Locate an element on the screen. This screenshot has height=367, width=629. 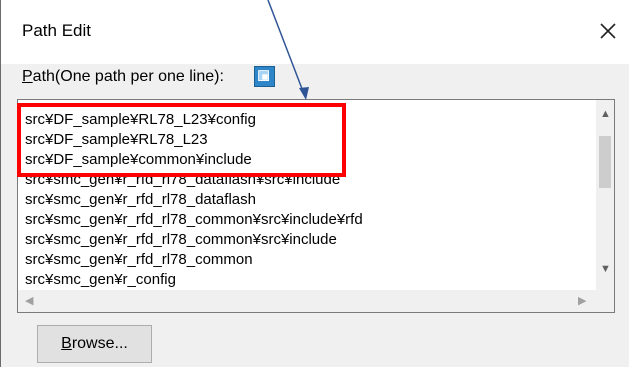
path-label-text: ath(One path per one line): is located at coordinates (128, 76).